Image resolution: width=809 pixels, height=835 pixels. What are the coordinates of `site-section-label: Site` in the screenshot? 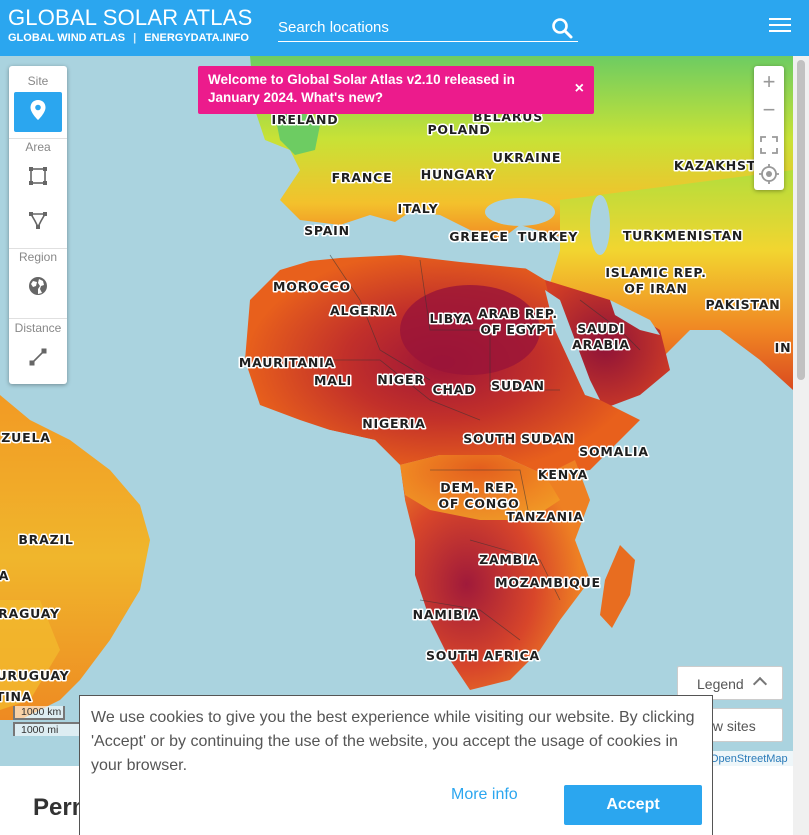 It's located at (38, 81).